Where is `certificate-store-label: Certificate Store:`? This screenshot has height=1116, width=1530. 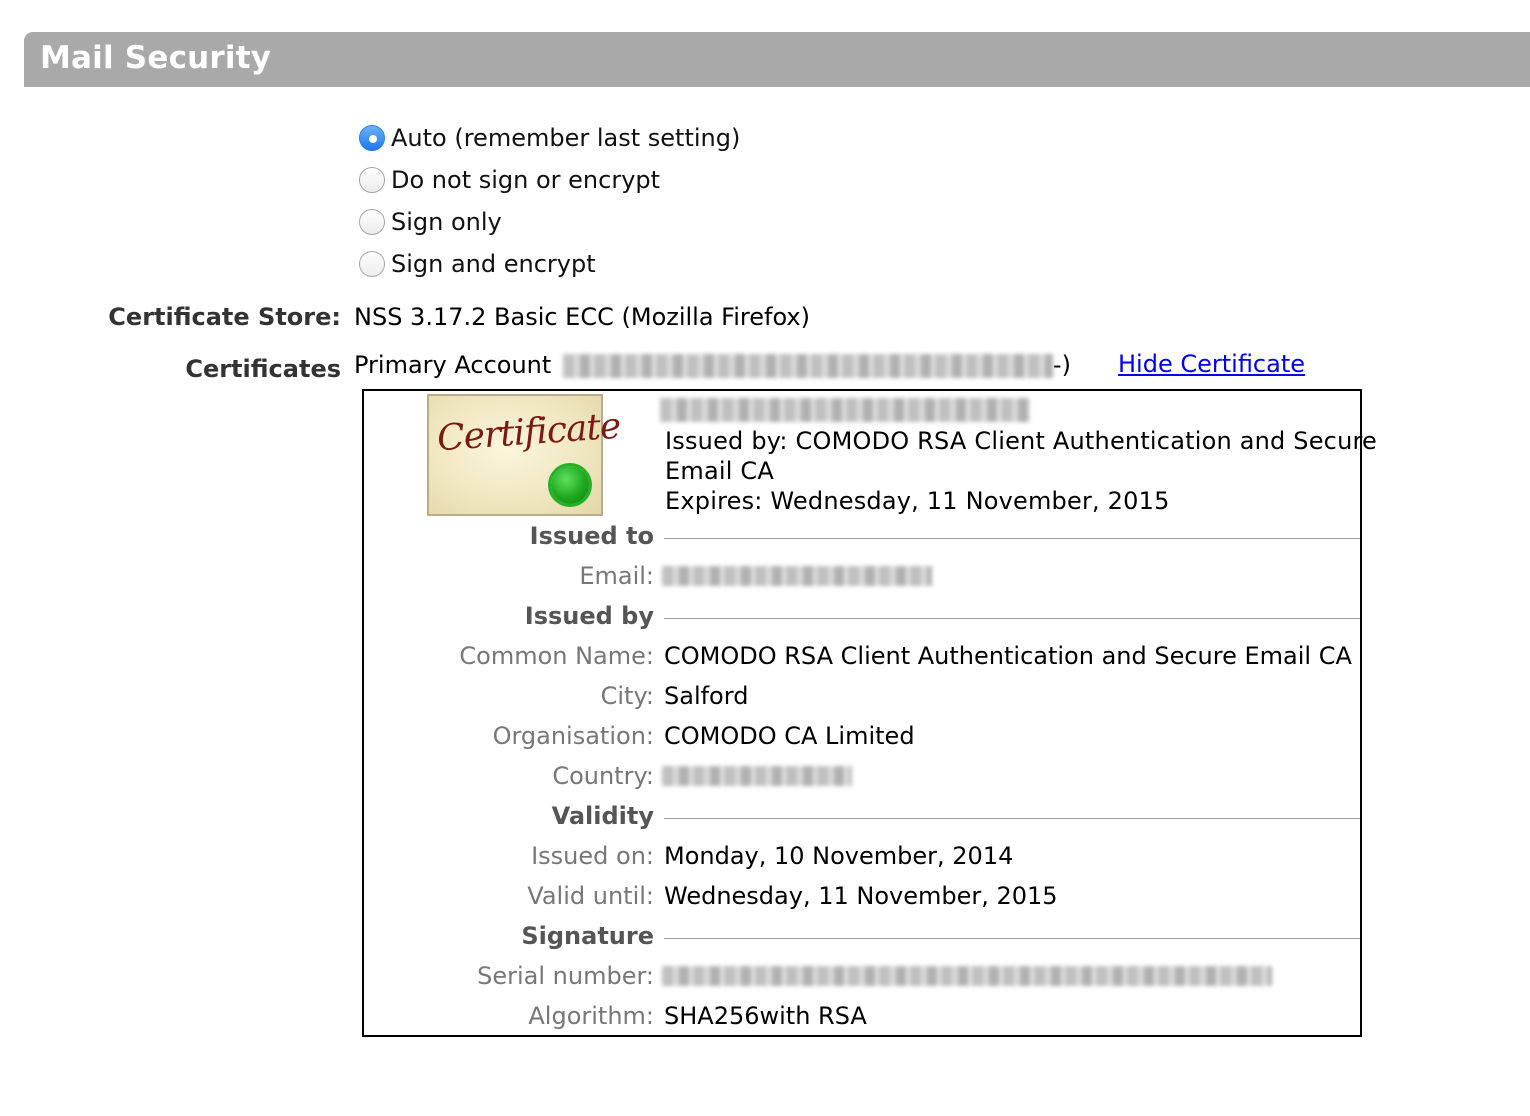
certificate-store-label: Certificate Store: is located at coordinates (224, 317).